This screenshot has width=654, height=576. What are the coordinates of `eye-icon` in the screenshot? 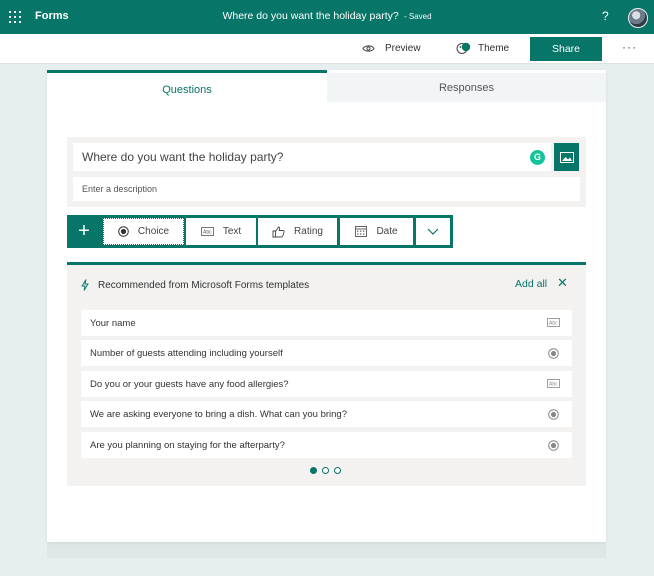 It's located at (368, 48).